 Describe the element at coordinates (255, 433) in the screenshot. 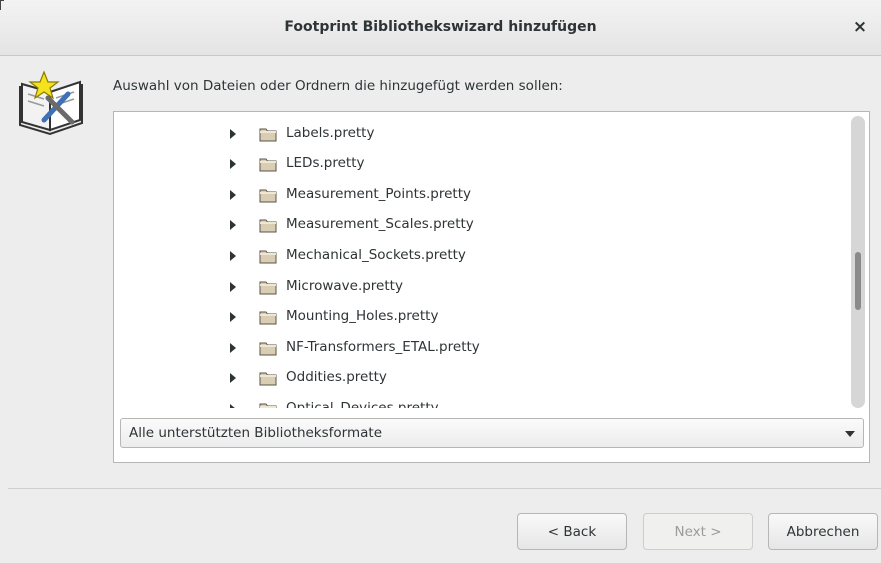

I see `filter-selected-value: Alle unterstützten Bibliotheksformate` at that location.